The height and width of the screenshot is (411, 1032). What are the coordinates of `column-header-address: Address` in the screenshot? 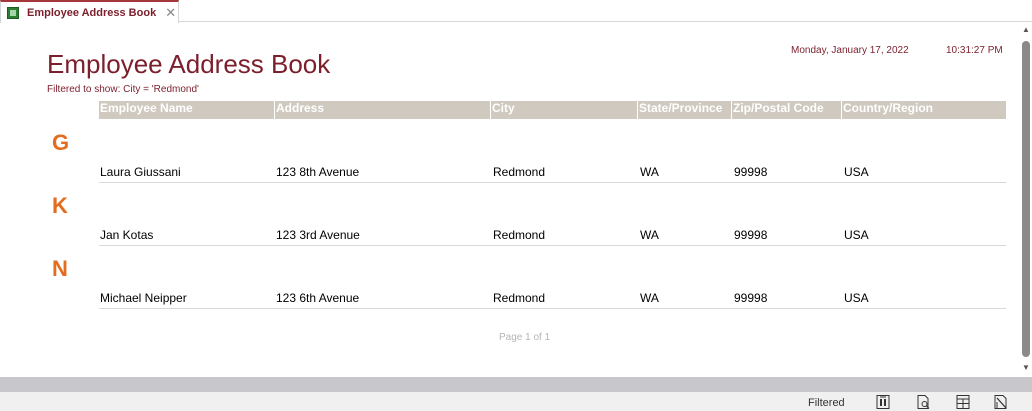 It's located at (300, 108).